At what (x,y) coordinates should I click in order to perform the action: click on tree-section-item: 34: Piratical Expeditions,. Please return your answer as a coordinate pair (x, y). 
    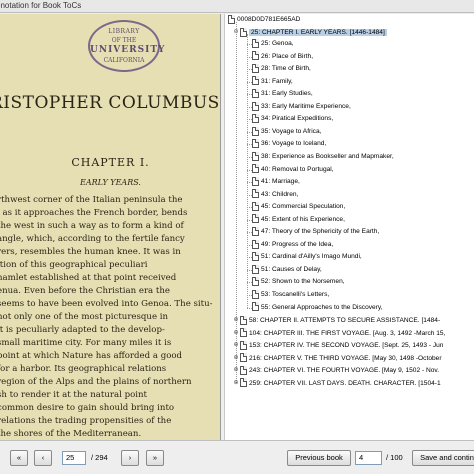
    Looking at the image, I should click on (292, 119).